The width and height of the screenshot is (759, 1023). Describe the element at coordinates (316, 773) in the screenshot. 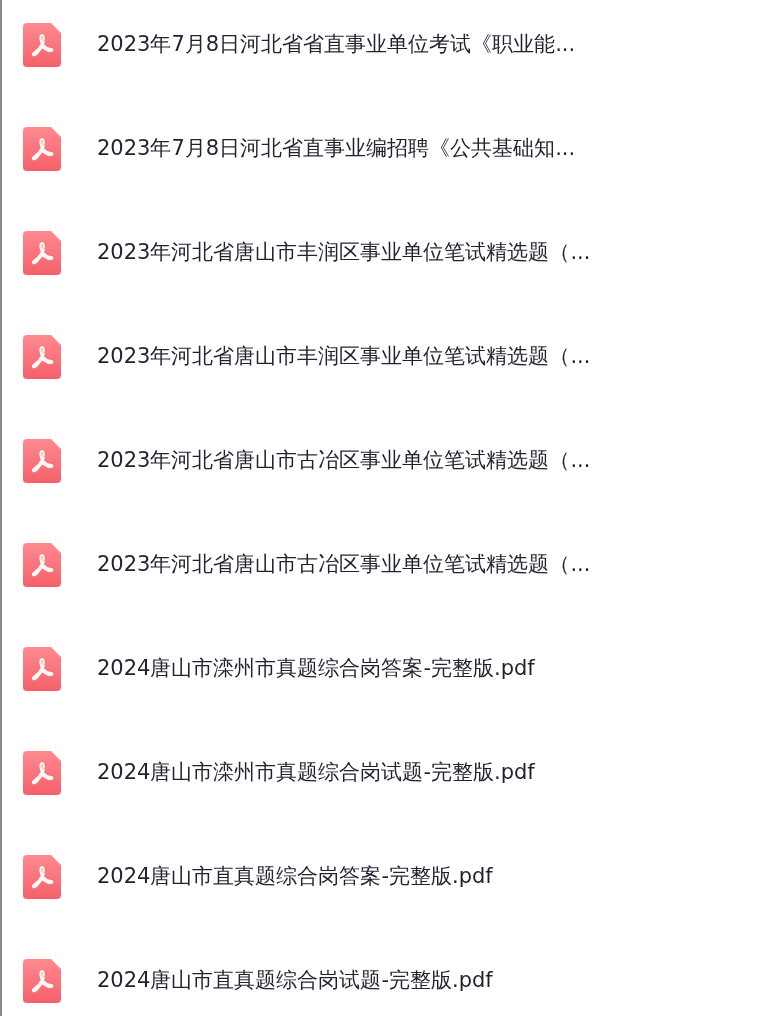

I see `file-name: 2024唐山市滦州市真题综合岗试题-完整版.pdf` at that location.